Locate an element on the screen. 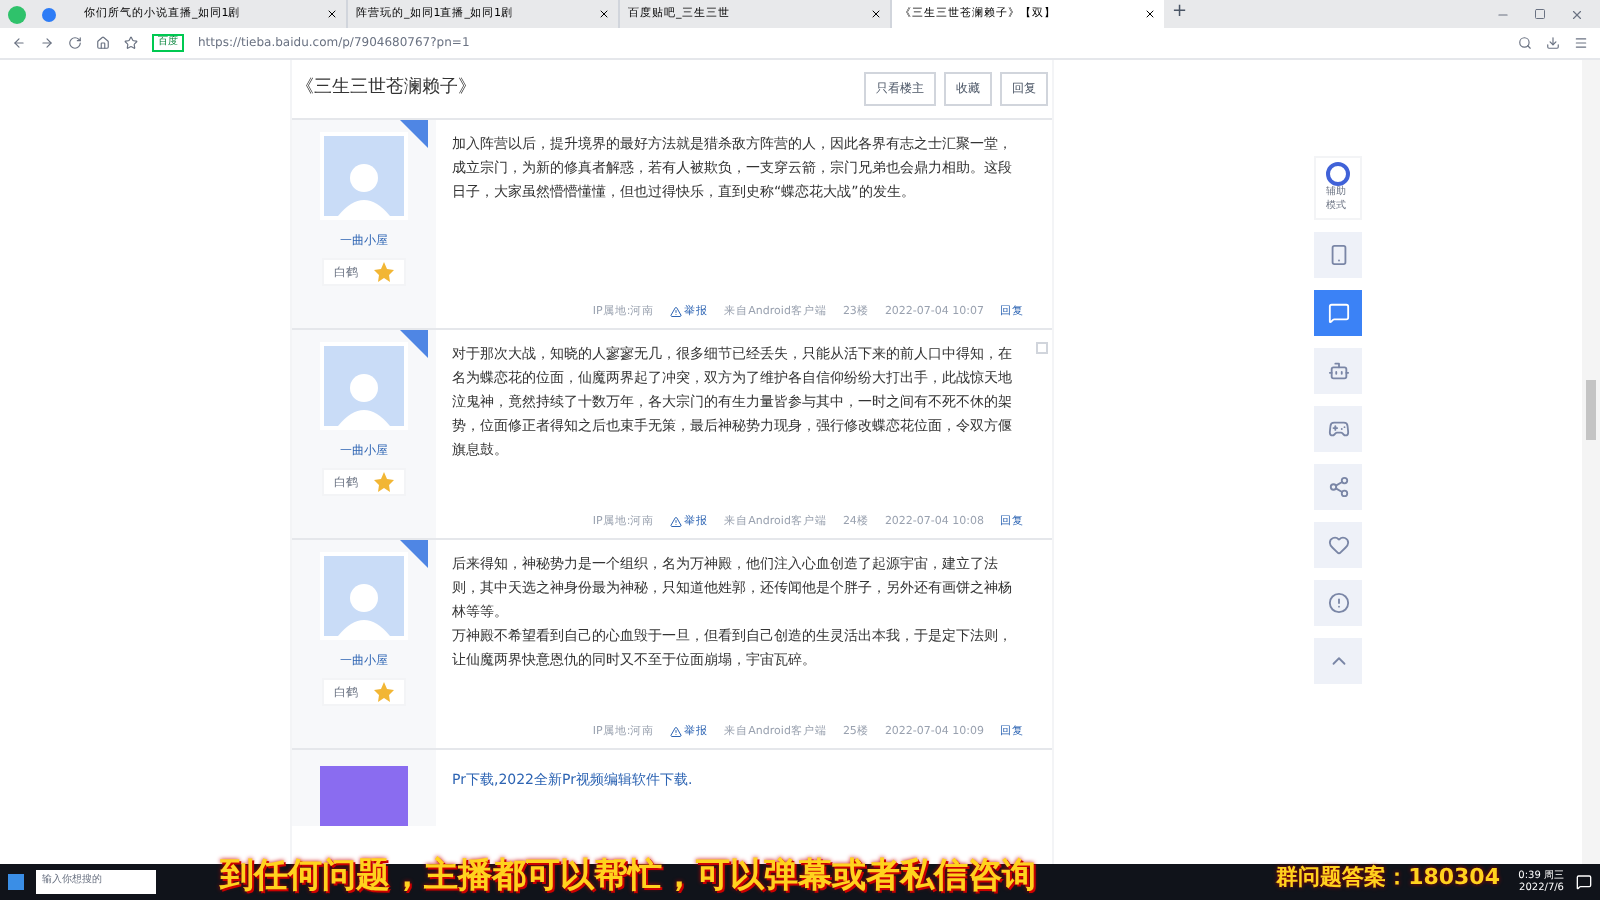  notification-icon is located at coordinates (1584, 882).